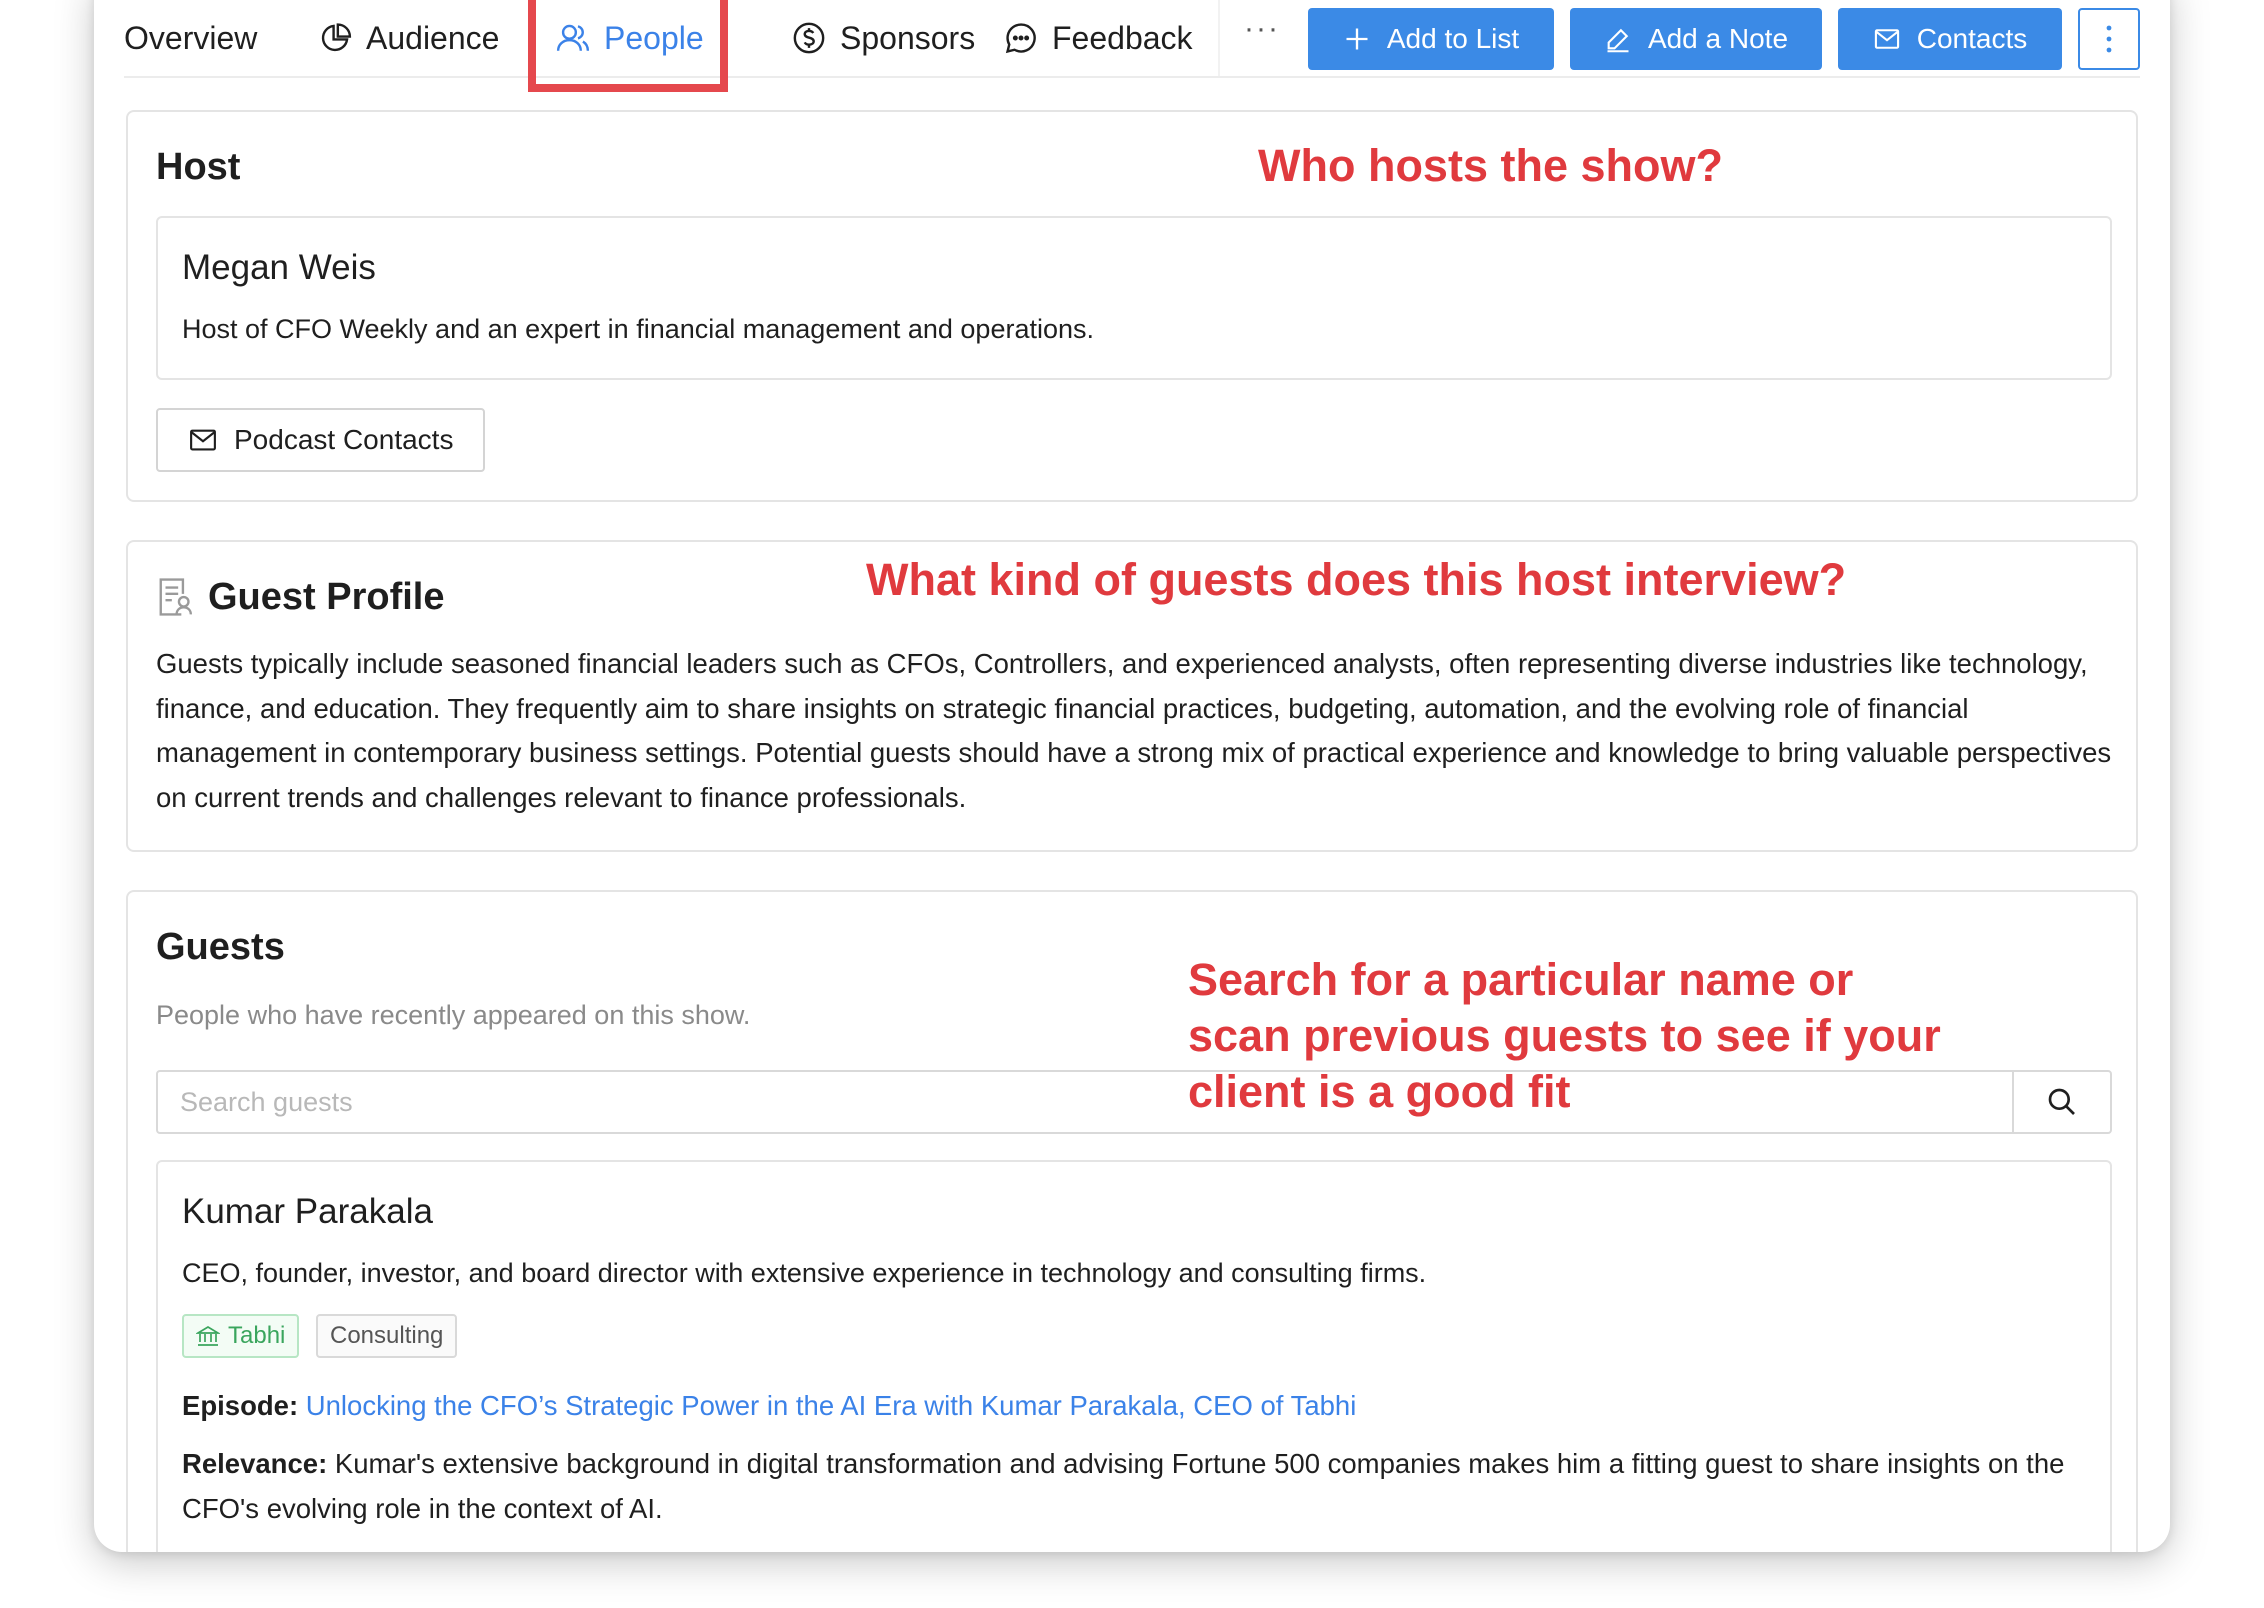 The width and height of the screenshot is (2264, 1608). I want to click on search-icon, so click(2061, 1101).